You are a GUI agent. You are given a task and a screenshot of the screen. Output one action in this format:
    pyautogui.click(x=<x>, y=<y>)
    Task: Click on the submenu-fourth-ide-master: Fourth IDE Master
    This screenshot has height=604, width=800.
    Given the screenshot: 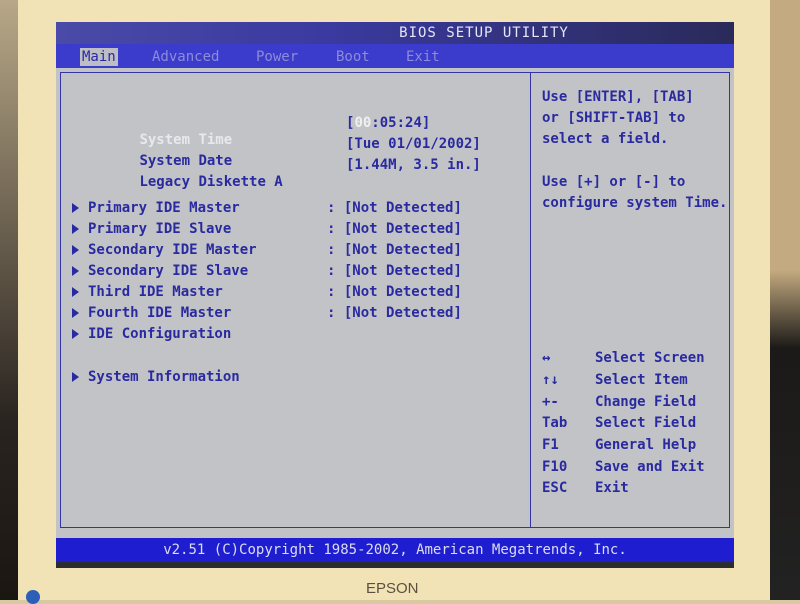 What is the action you would take?
    pyautogui.click(x=151, y=313)
    